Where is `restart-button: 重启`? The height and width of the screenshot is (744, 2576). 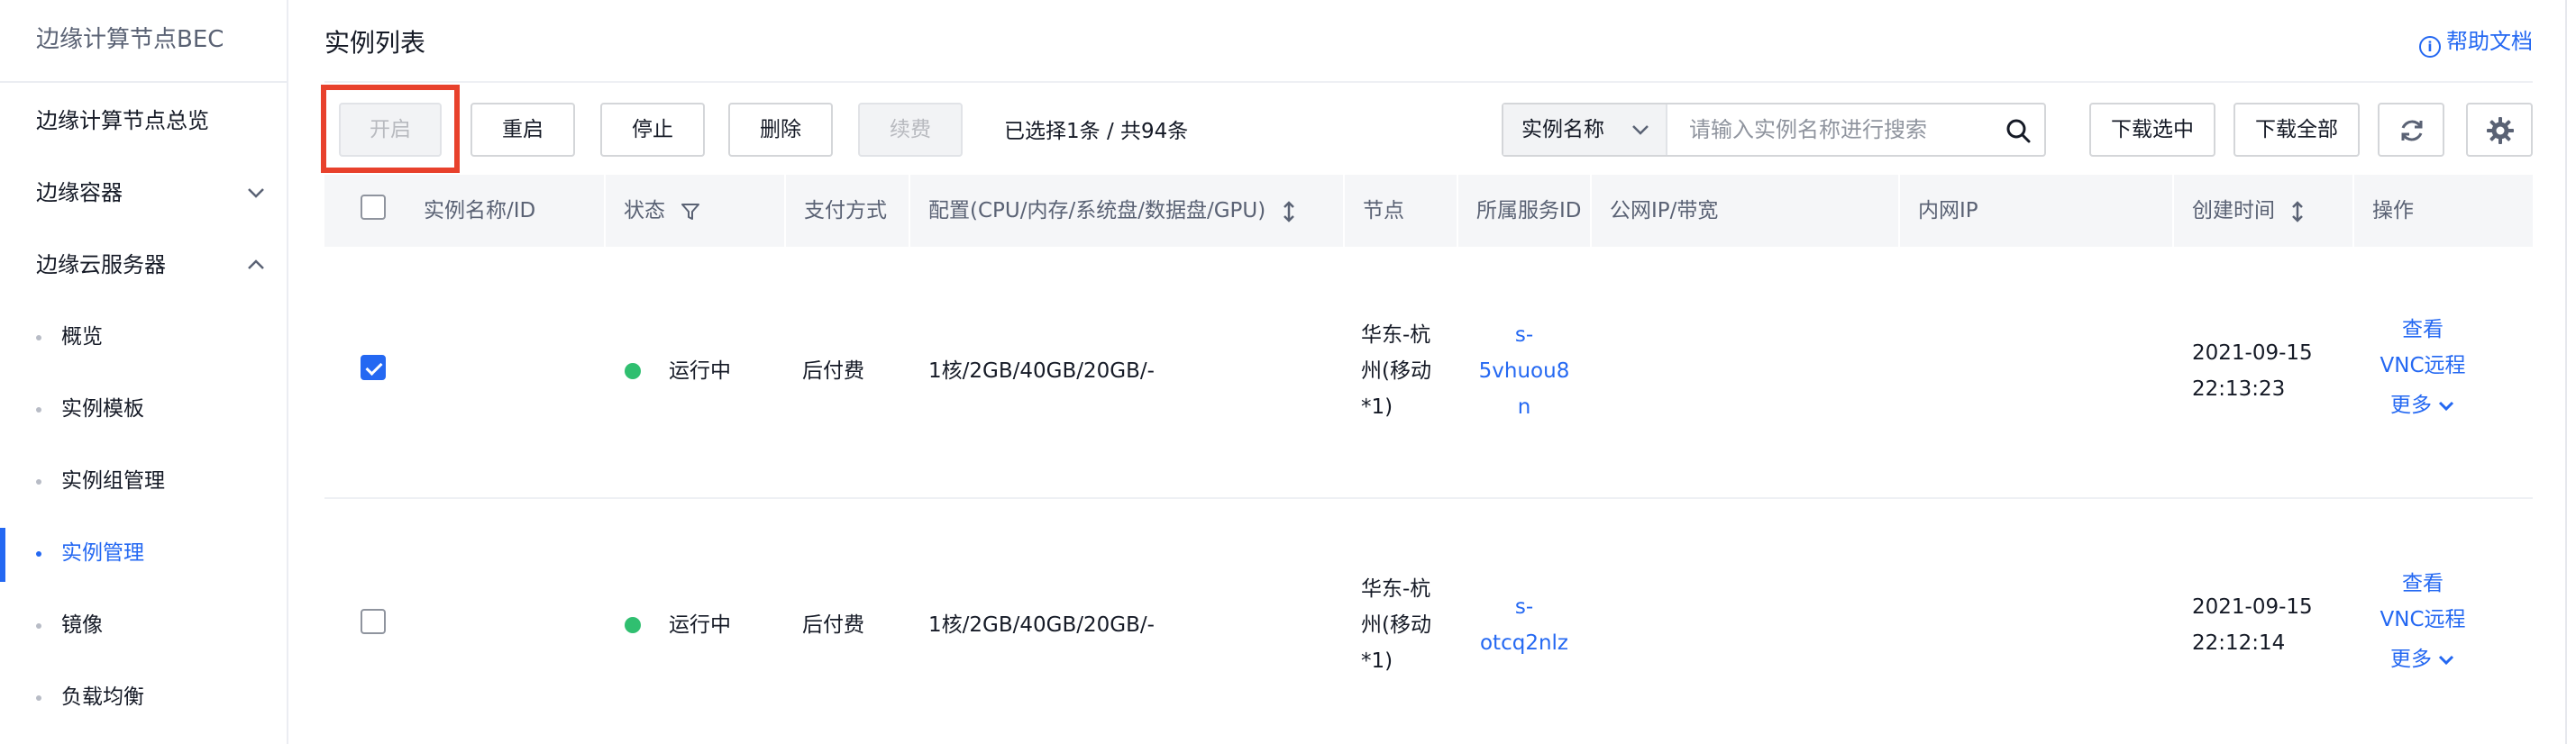
restart-button: 重启 is located at coordinates (522, 130).